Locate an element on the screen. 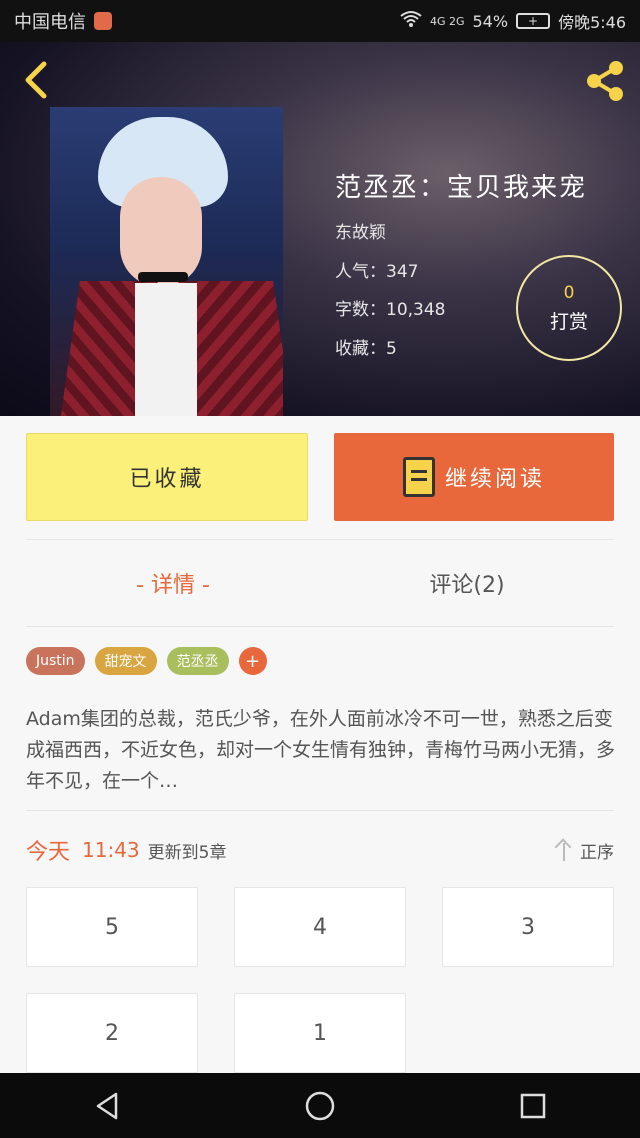 The width and height of the screenshot is (640, 1138). clock: 傍晚5:46 is located at coordinates (592, 22).